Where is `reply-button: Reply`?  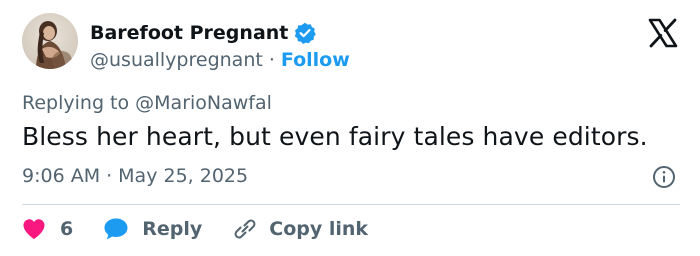 reply-button: Reply is located at coordinates (152, 229).